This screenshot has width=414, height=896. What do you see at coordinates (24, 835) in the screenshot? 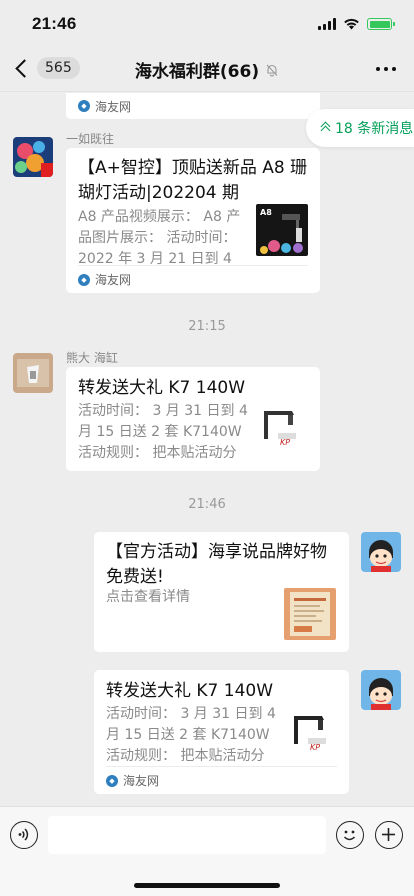
I see `voice-input-icon` at bounding box center [24, 835].